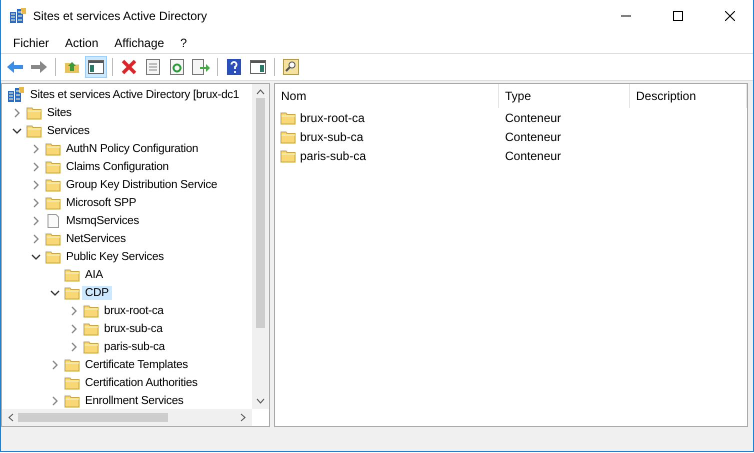 The height and width of the screenshot is (453, 754). I want to click on vertical-scrollbar, so click(260, 246).